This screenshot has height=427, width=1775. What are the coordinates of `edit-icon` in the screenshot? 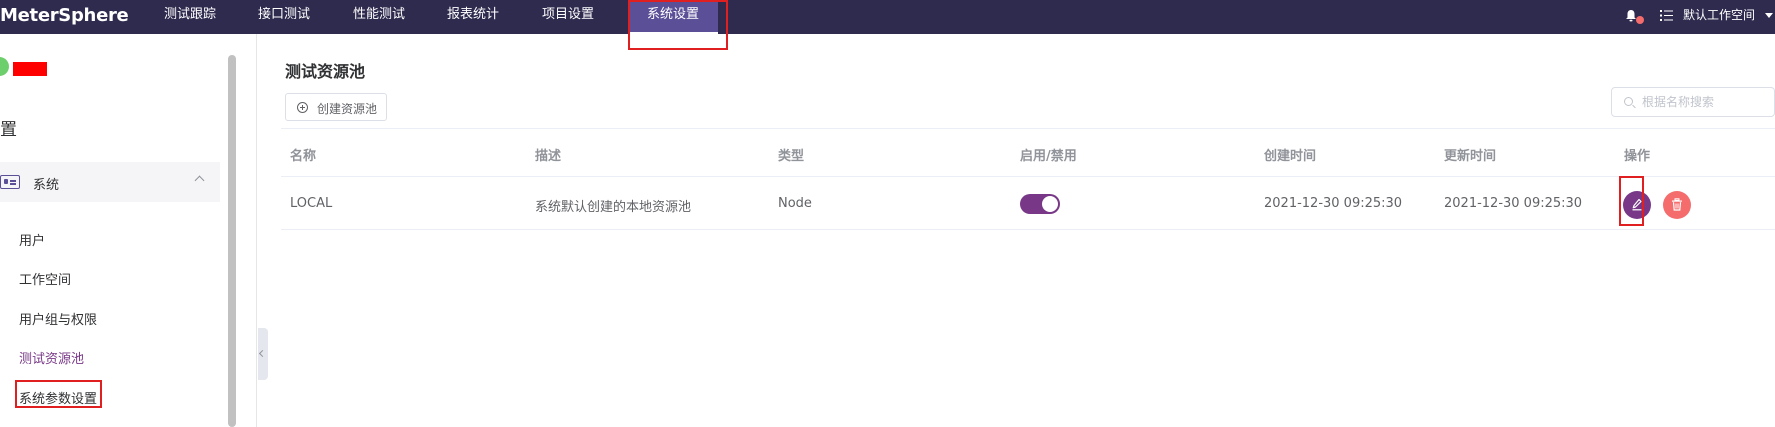 It's located at (1637, 204).